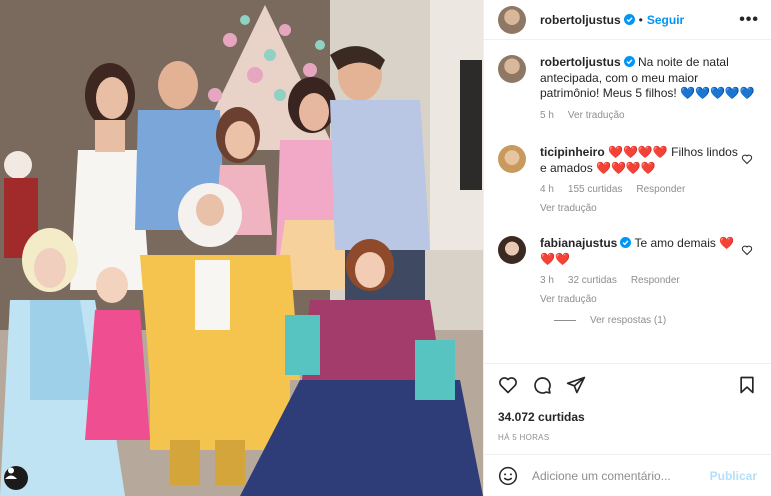  What do you see at coordinates (595, 190) in the screenshot?
I see `comment-likes: 155 curtidas` at bounding box center [595, 190].